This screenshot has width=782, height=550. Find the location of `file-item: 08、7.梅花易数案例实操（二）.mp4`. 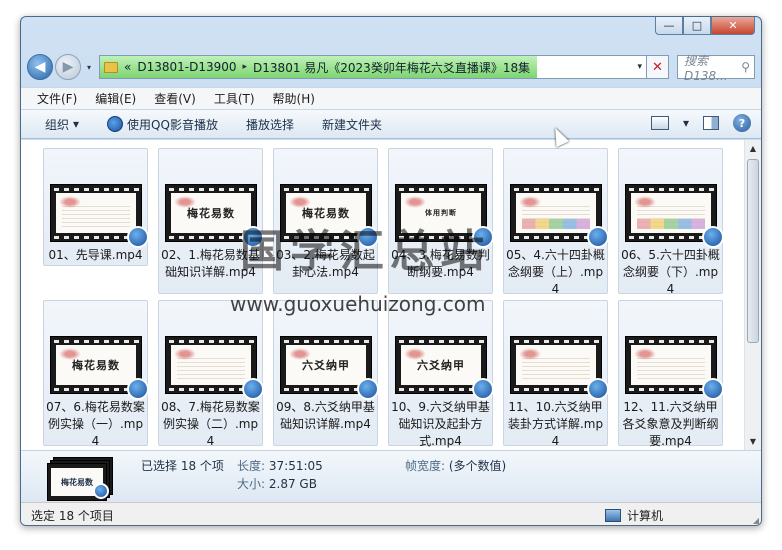

file-item: 08、7.梅花易数案例实操（二）.mp4 is located at coordinates (211, 374).